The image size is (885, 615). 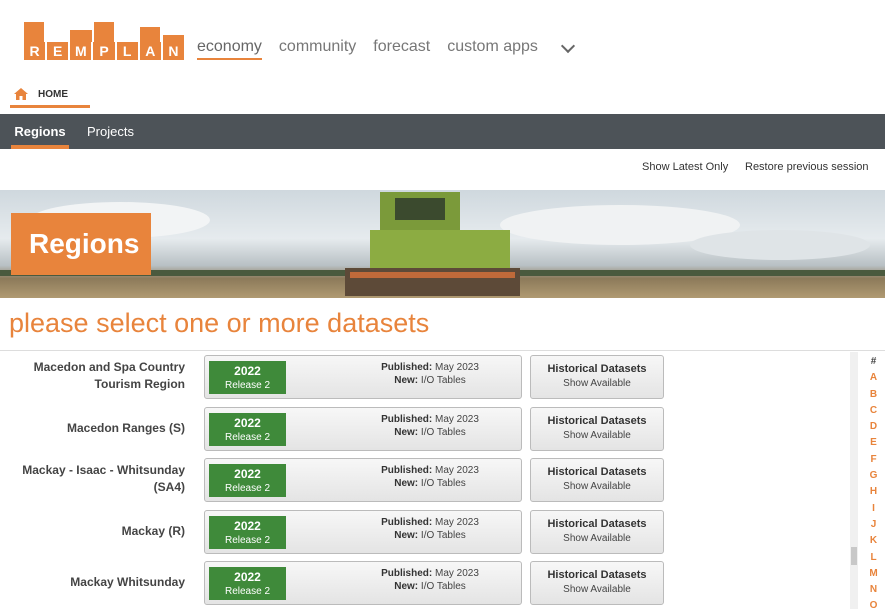 I want to click on breadcrumb: HOME, so click(x=50, y=98).